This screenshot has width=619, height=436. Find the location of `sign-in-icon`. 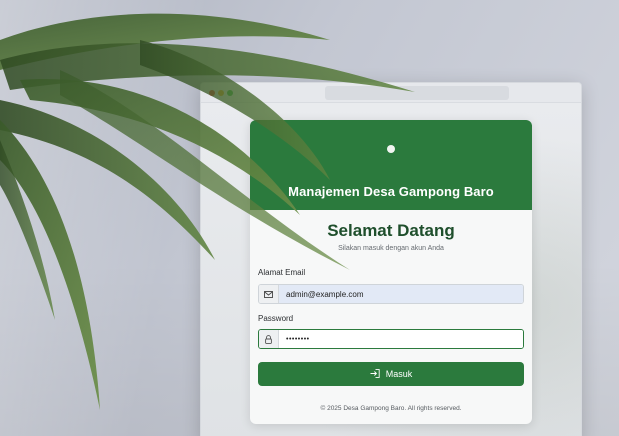

sign-in-icon is located at coordinates (375, 374).